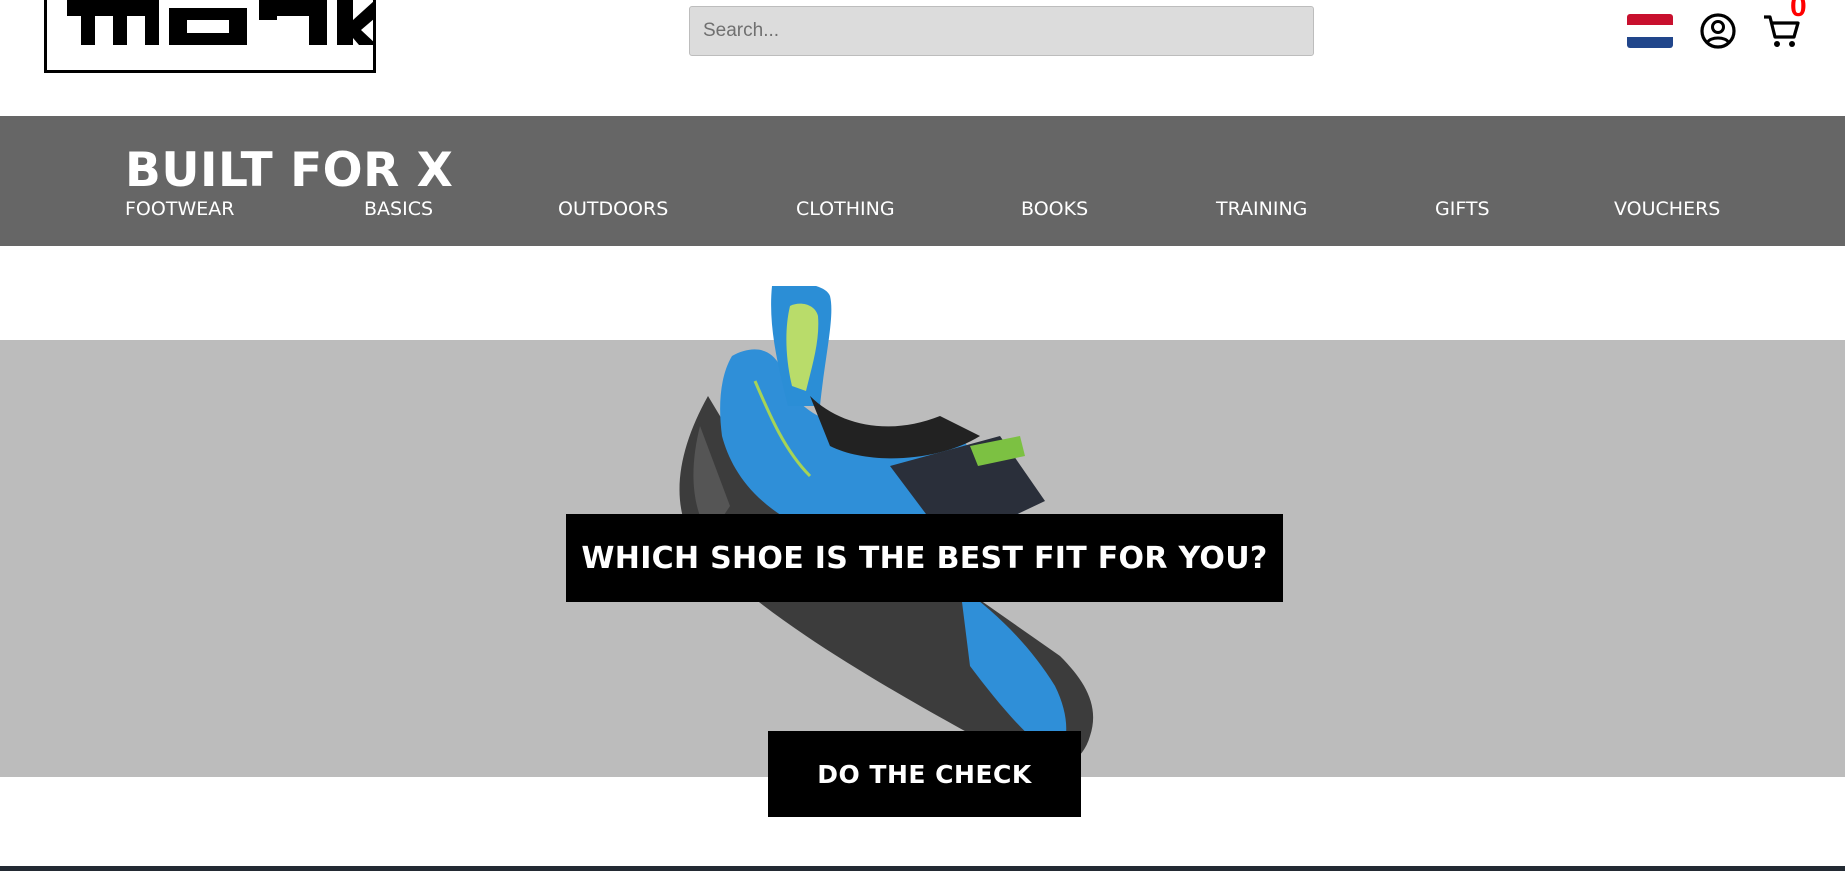 This screenshot has height=871, width=1845. I want to click on nav-item-gifts: GIFTS, so click(1462, 209).